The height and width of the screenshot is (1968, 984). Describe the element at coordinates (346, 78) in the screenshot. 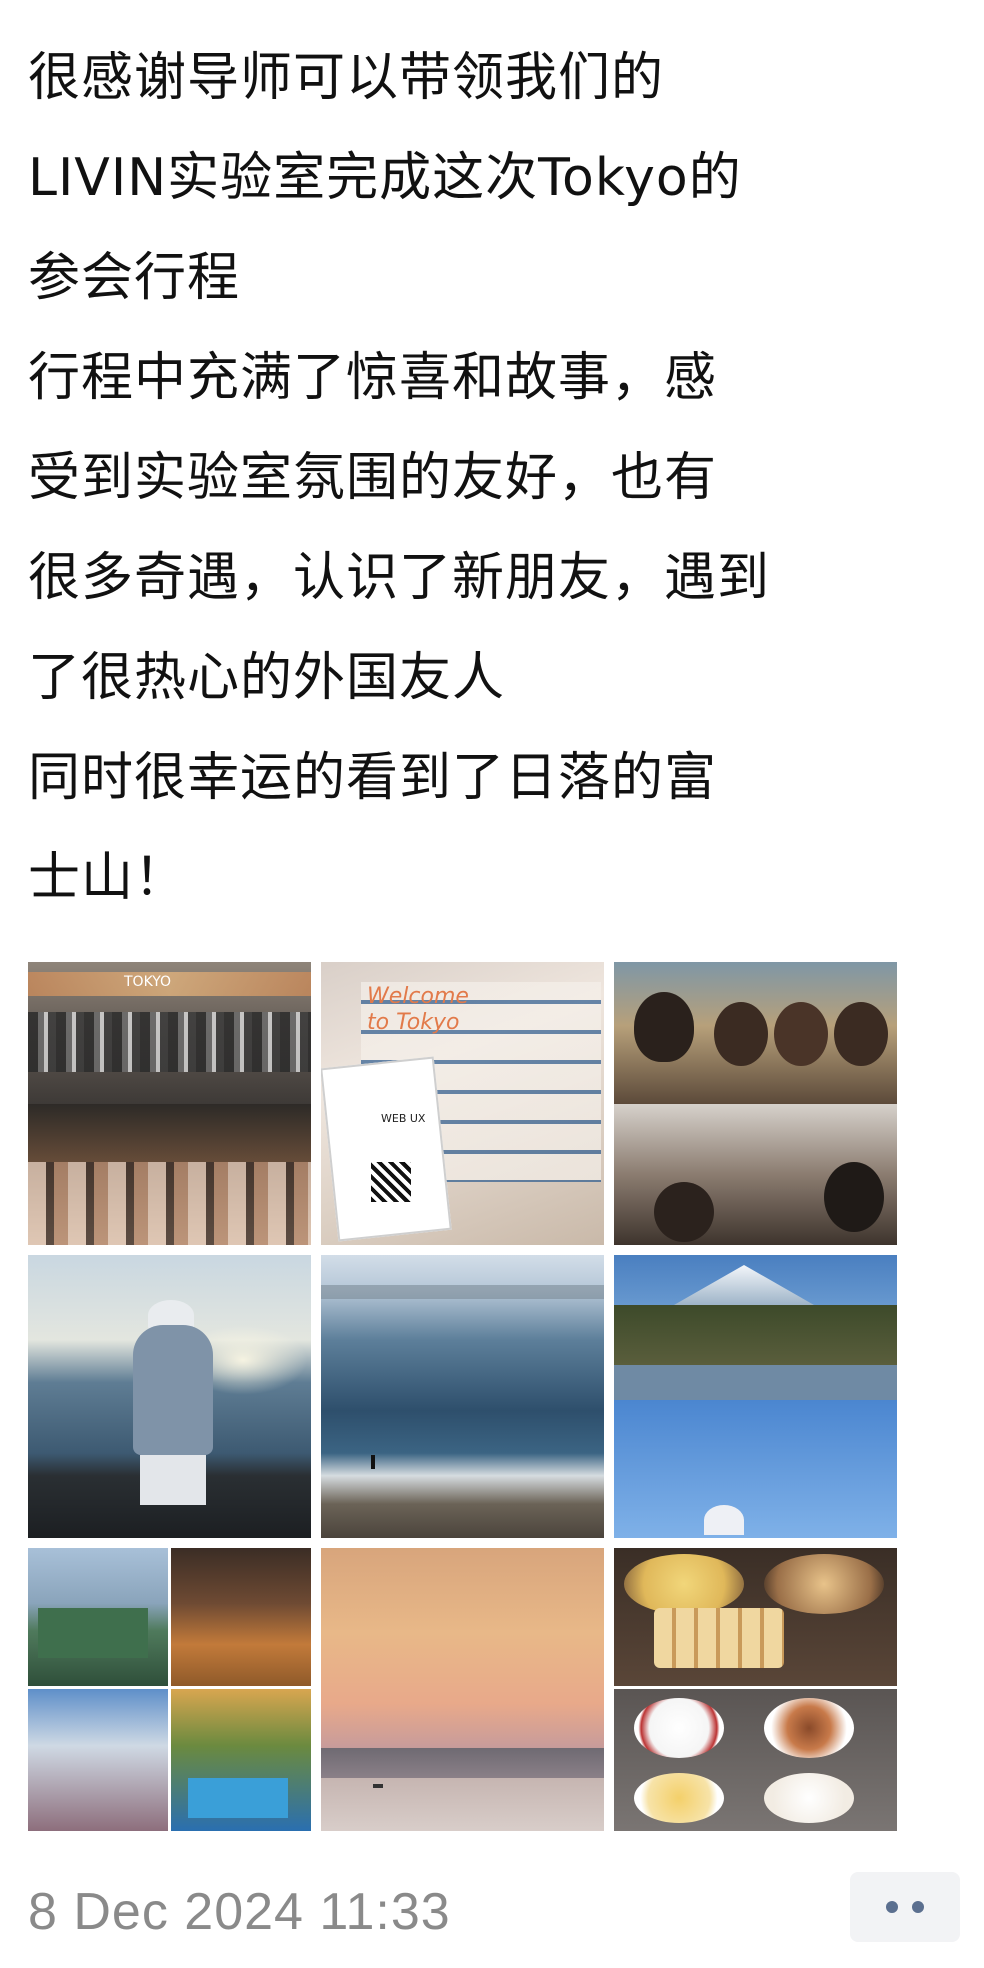

I see `post-line-1: 很感谢导师可以带领我们的` at that location.